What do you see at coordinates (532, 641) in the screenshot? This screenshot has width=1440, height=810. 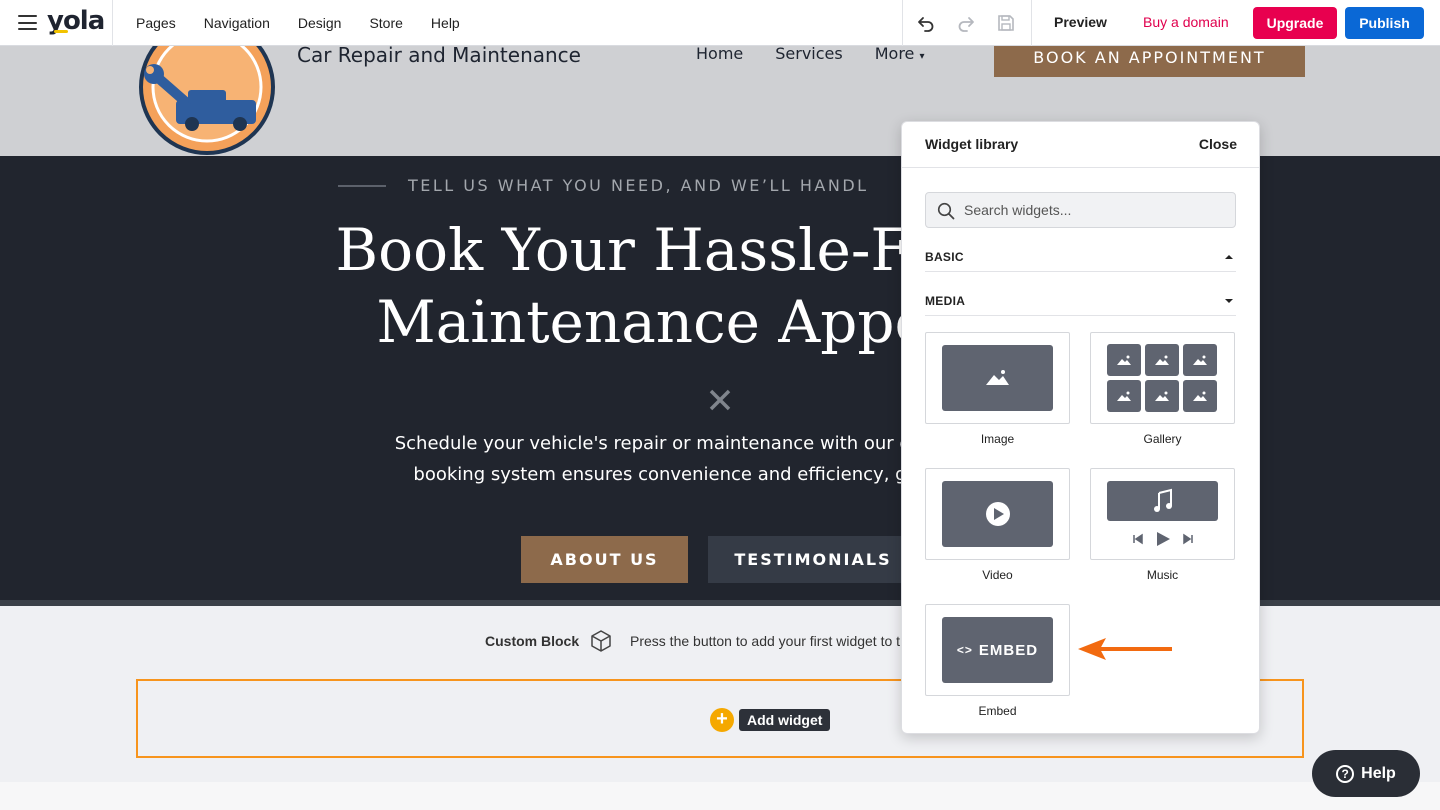 I see `custom-block-label: Custom Block` at bounding box center [532, 641].